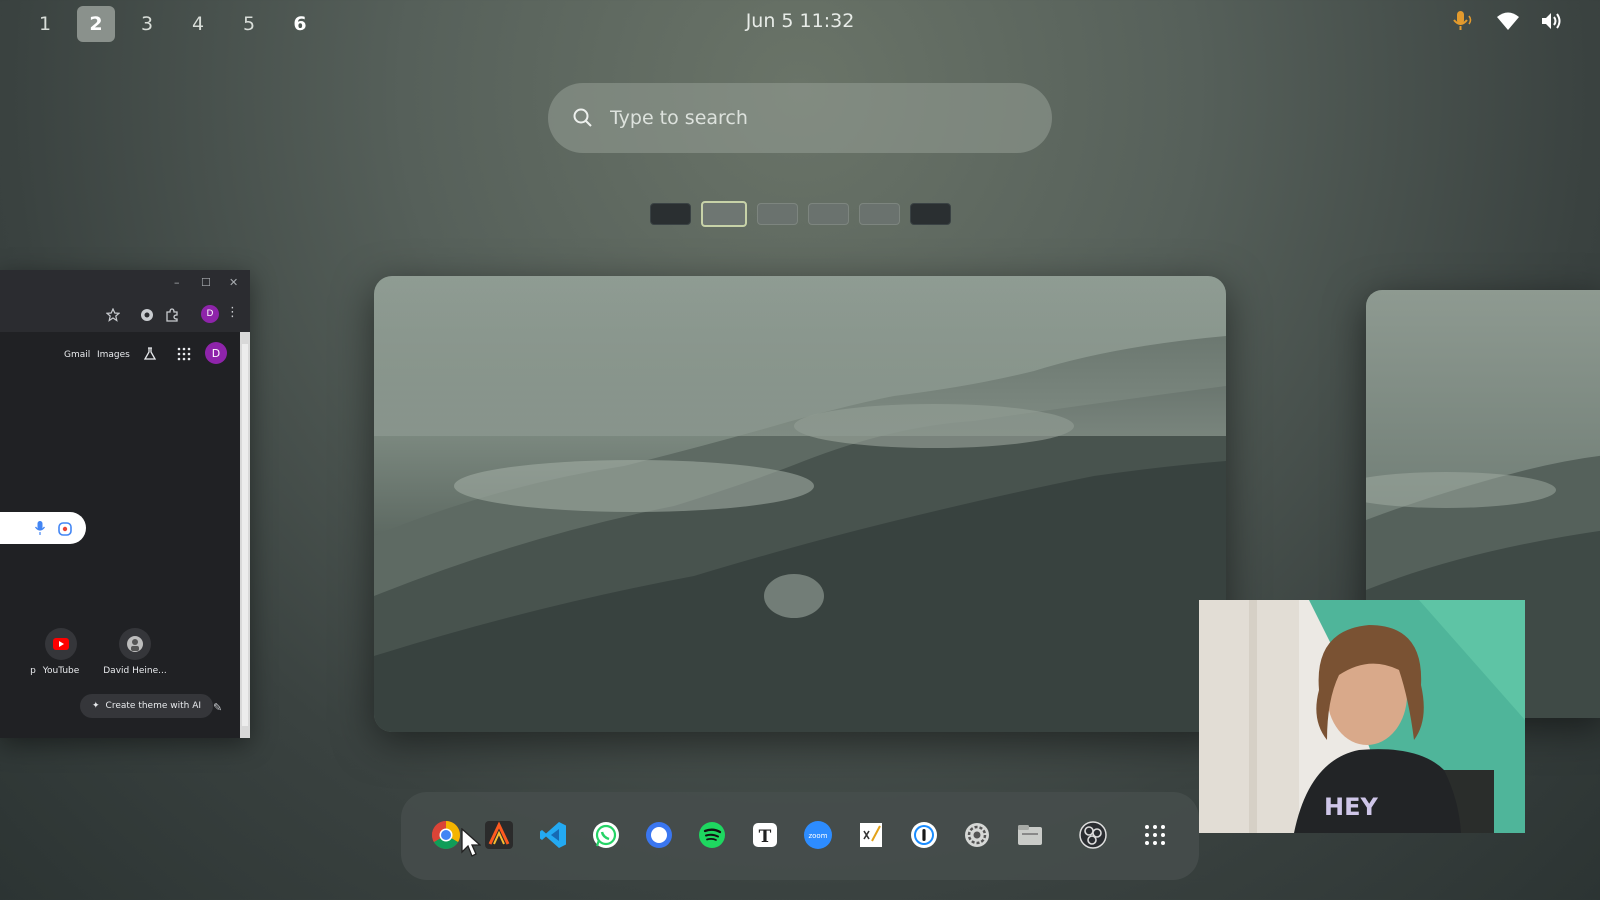 The height and width of the screenshot is (900, 1600). I want to click on top-bar: 1 2 3 4 5 6 Jun 5 11:32, so click(800, 21).